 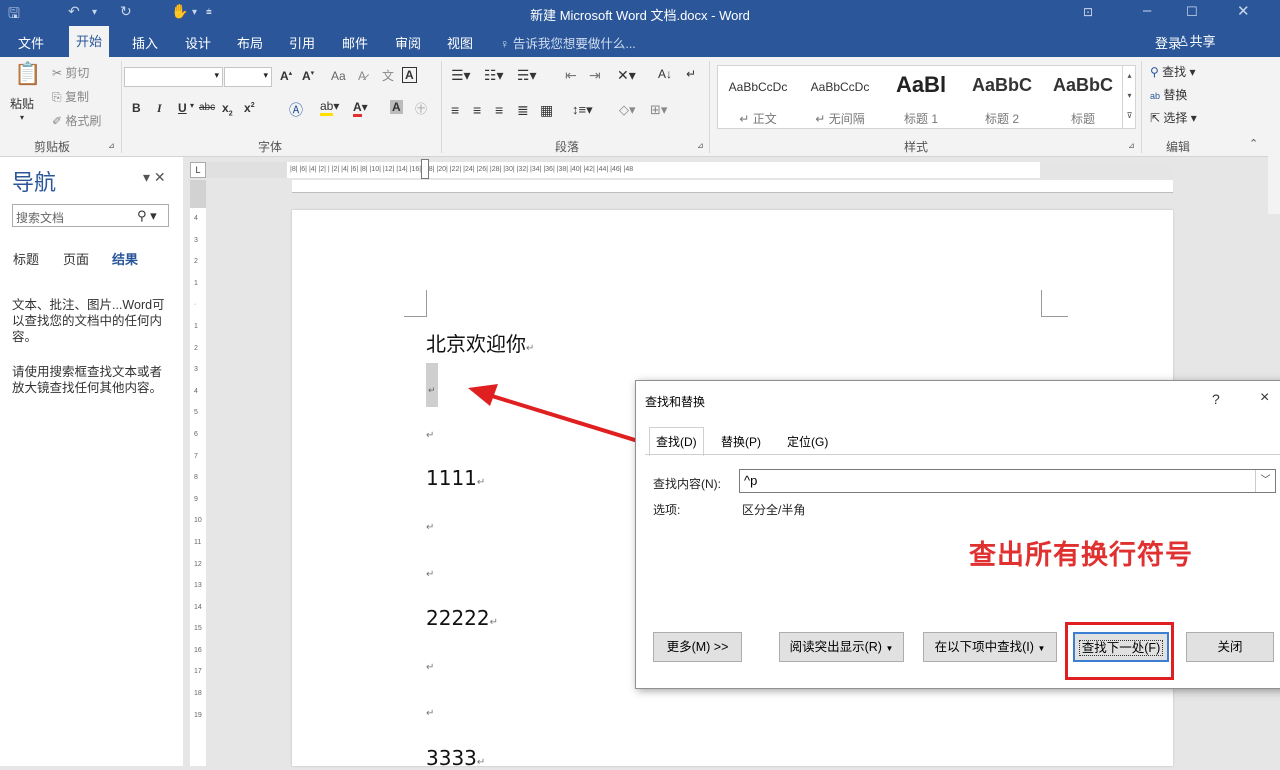 What do you see at coordinates (984, 647) in the screenshot?
I see `find-in-label: 在以下项中查找(I)` at bounding box center [984, 647].